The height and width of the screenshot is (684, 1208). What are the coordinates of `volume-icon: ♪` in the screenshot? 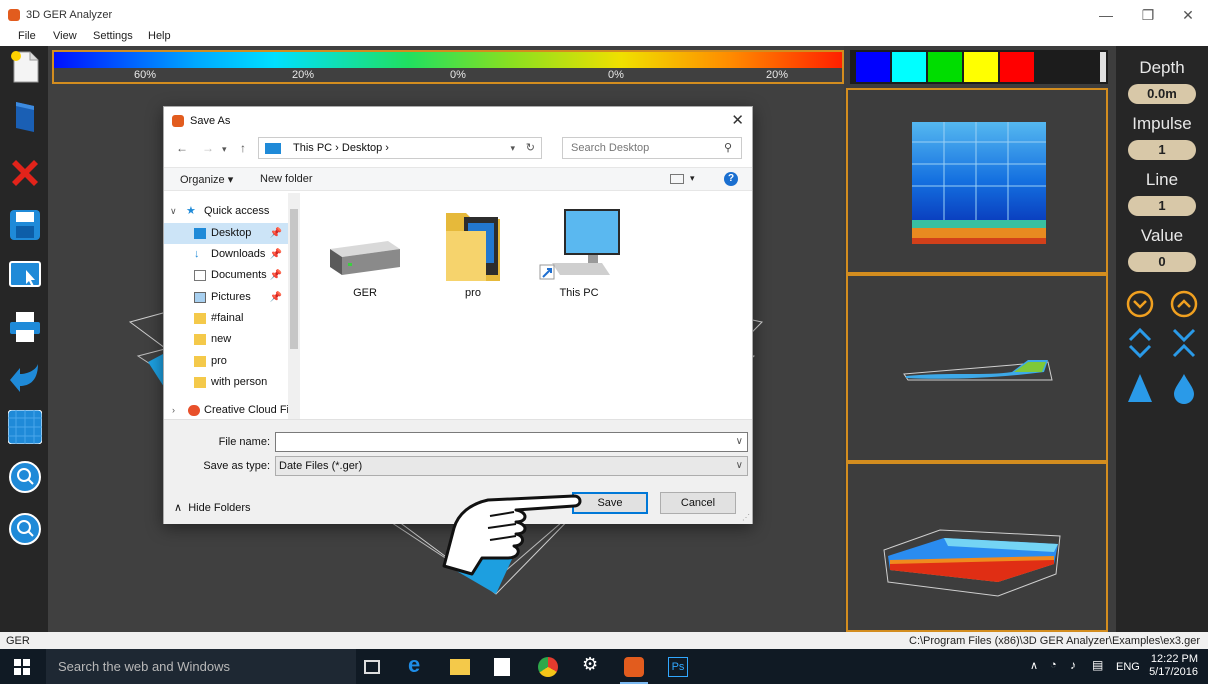 It's located at (1073, 665).